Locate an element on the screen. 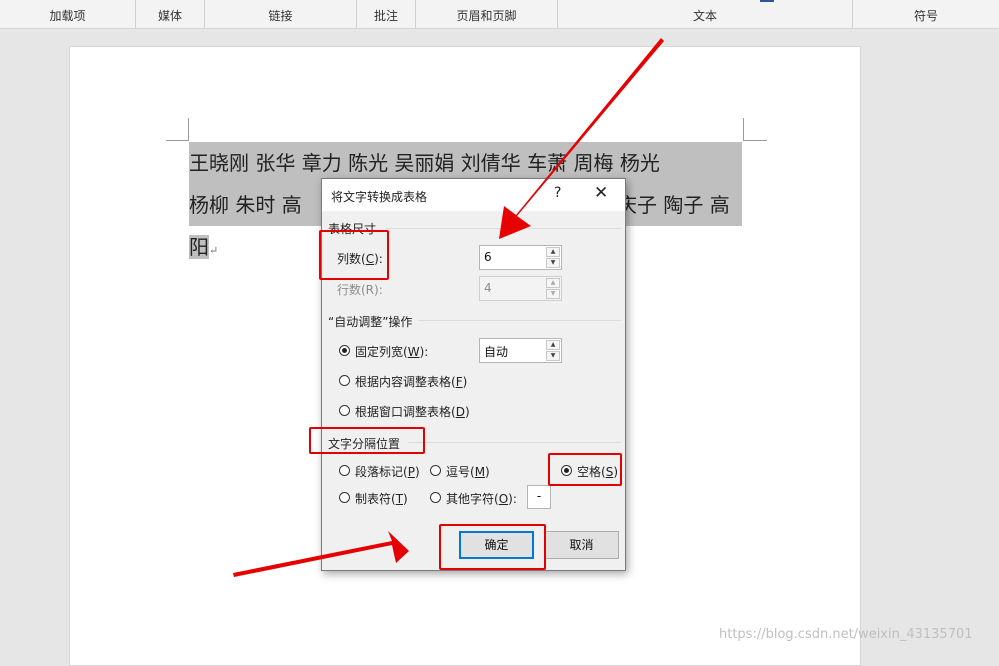 This screenshot has width=999, height=666. ribbon-group-text: 文本 is located at coordinates (705, 14).